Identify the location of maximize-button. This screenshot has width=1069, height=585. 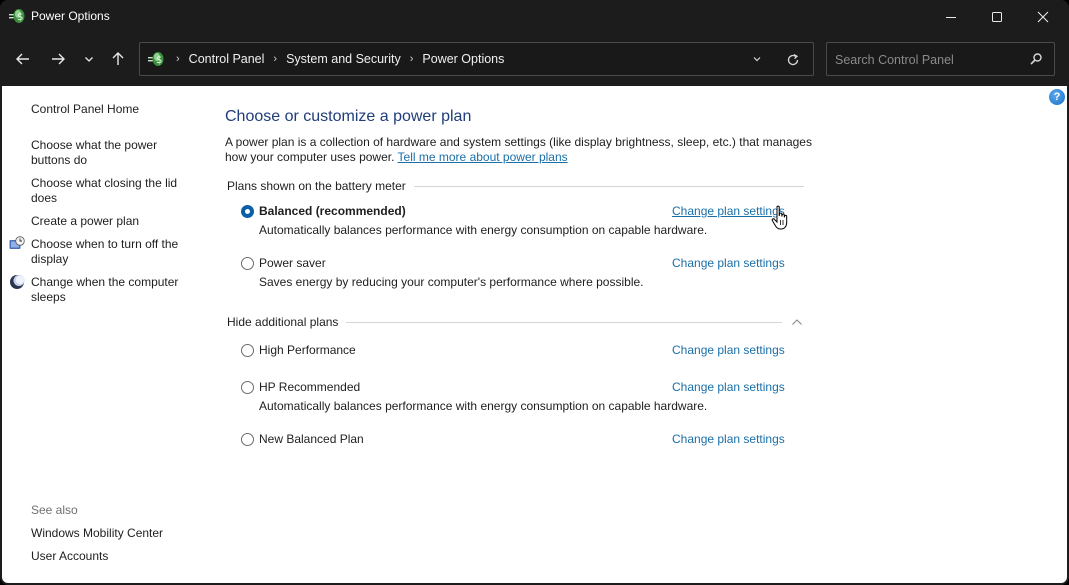
(997, 17).